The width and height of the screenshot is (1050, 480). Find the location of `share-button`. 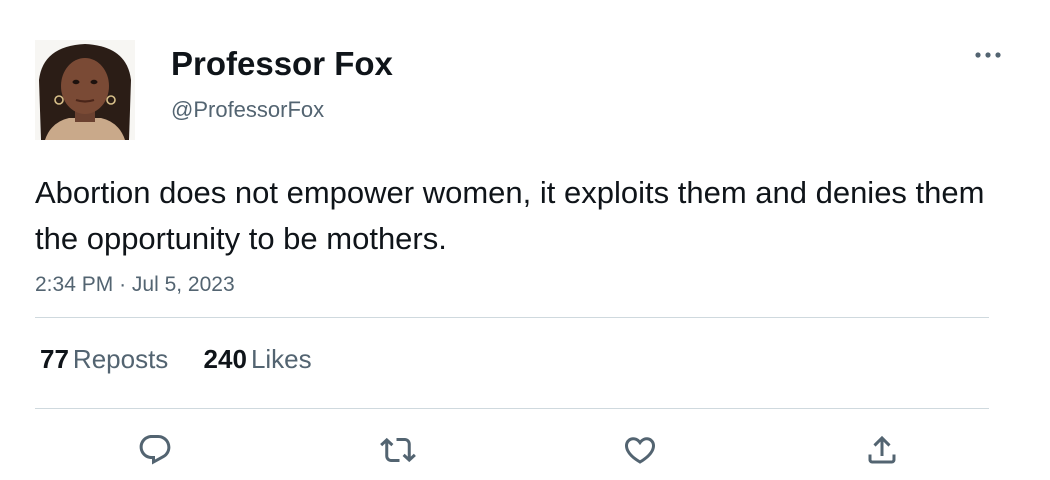

share-button is located at coordinates (882, 450).